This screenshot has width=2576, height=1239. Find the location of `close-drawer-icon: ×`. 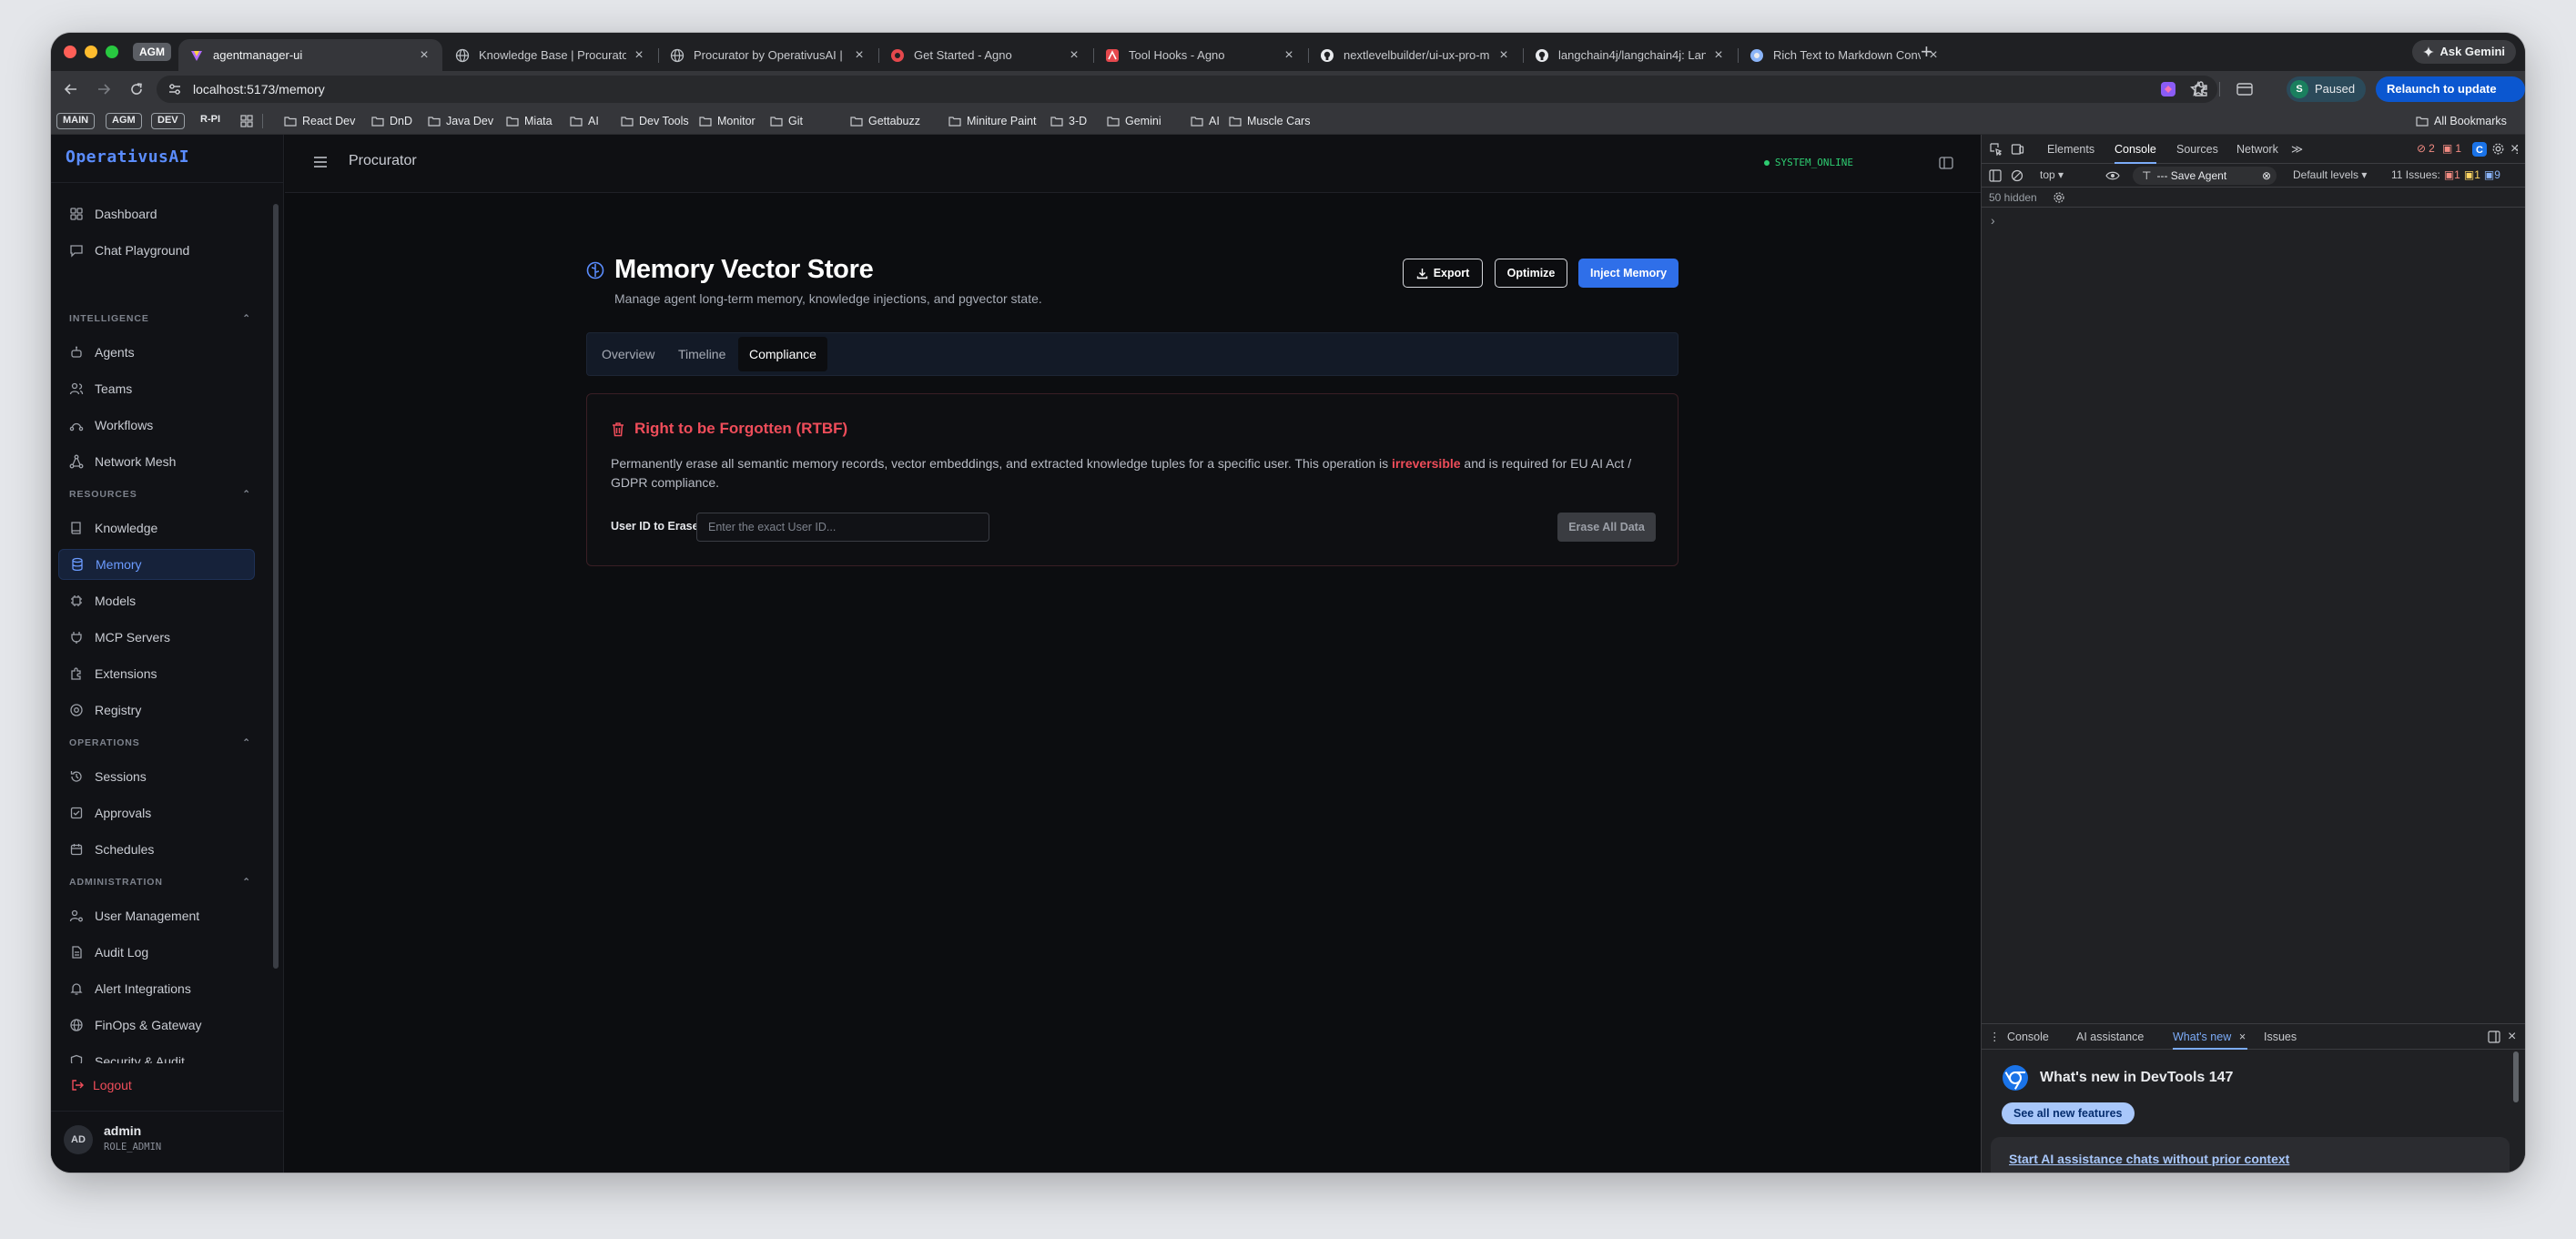

close-drawer-icon: × is located at coordinates (2512, 1037).